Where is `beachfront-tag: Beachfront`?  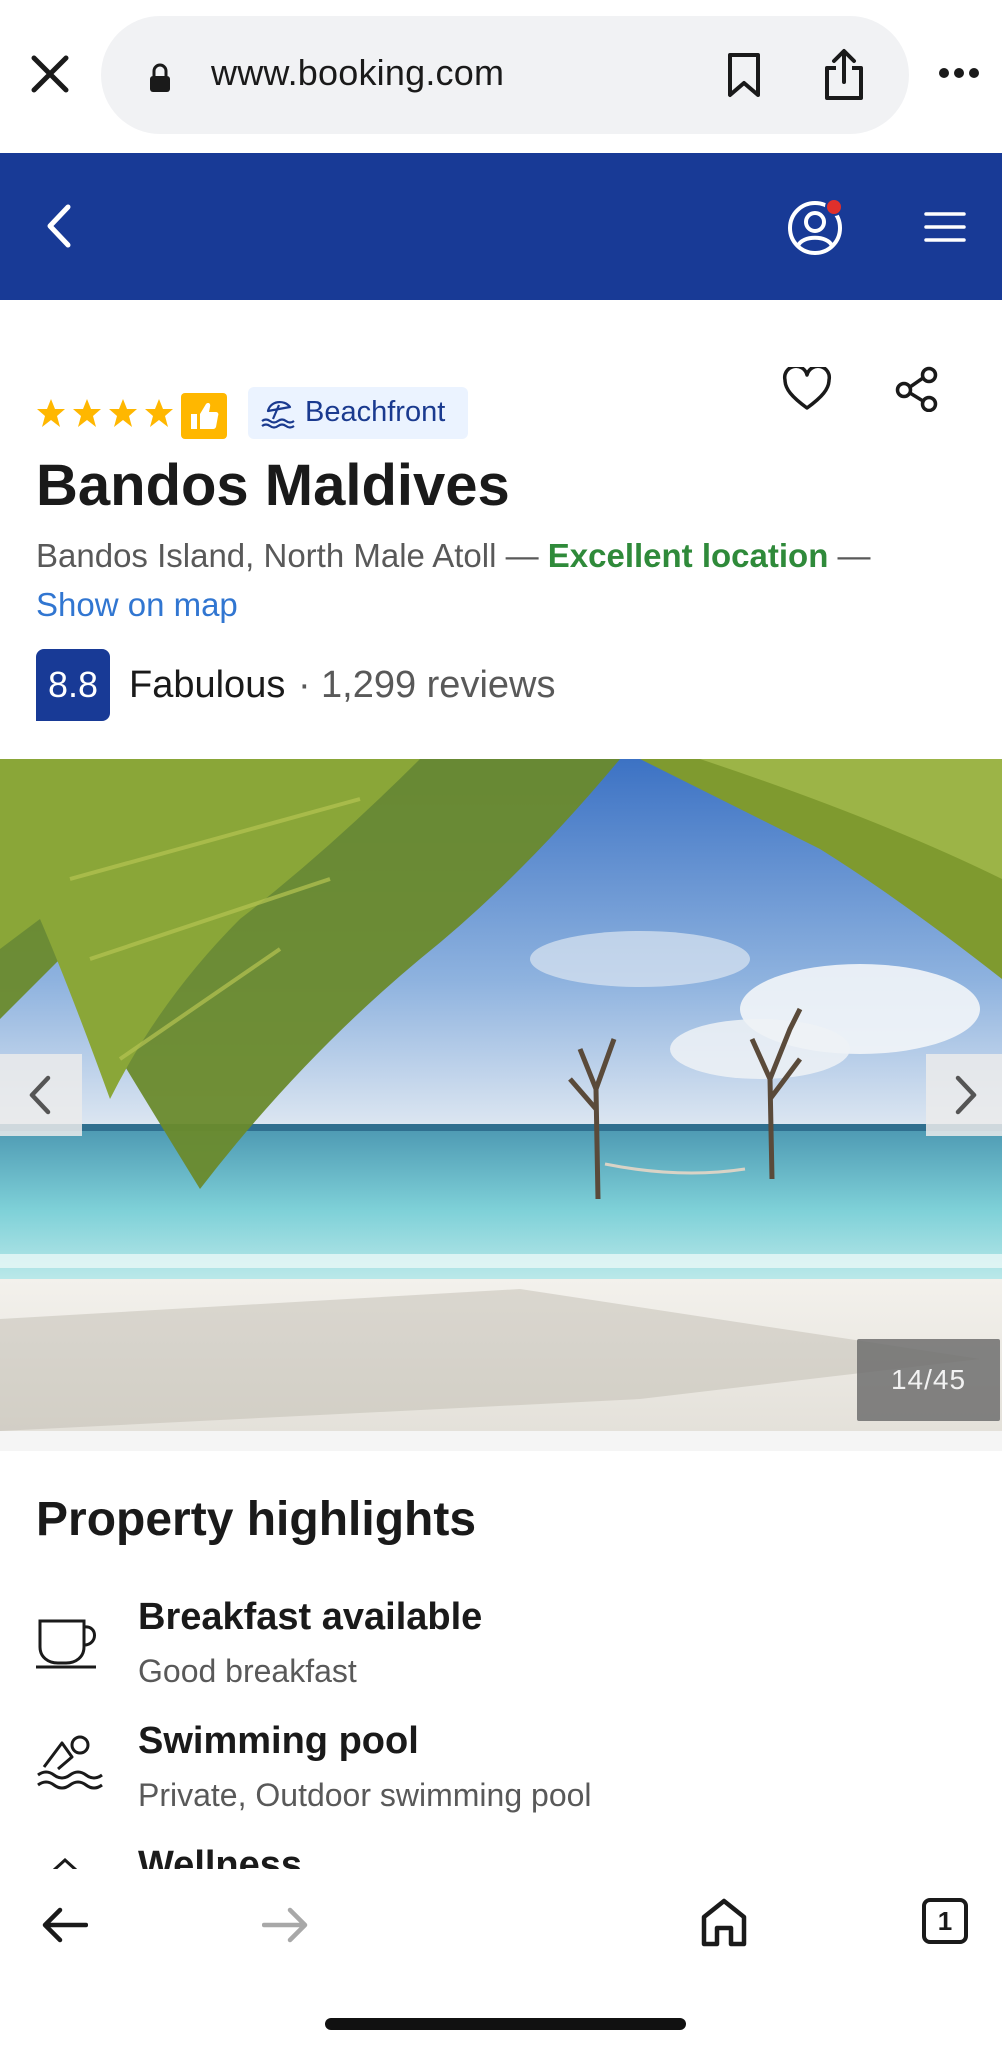
beachfront-tag: Beachfront is located at coordinates (358, 413).